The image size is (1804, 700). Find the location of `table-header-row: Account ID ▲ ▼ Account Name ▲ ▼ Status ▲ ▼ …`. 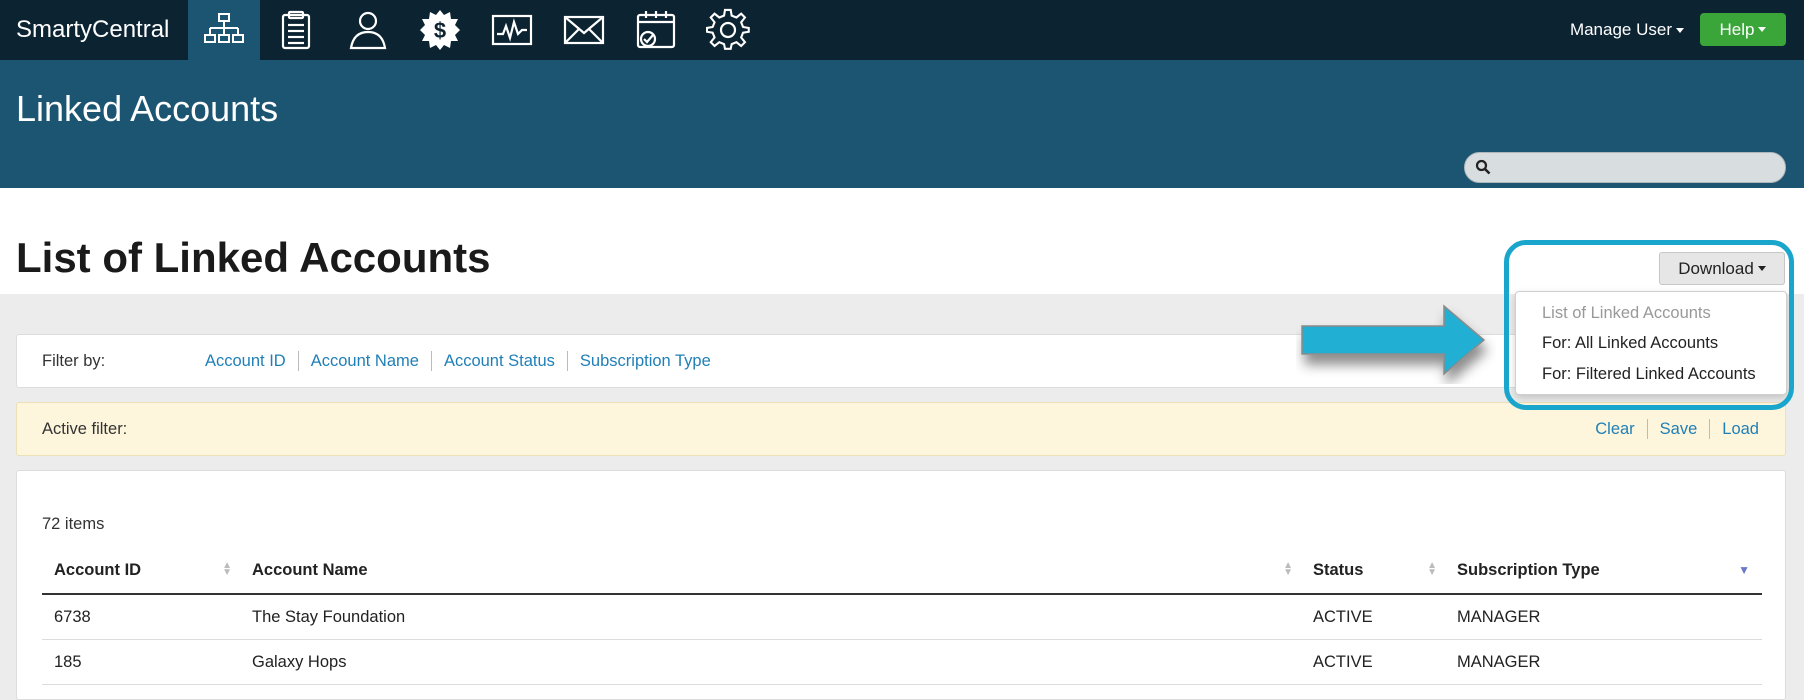

table-header-row: Account ID ▲ ▼ Account Name ▲ ▼ Status ▲ ▼ … is located at coordinates (902, 571).